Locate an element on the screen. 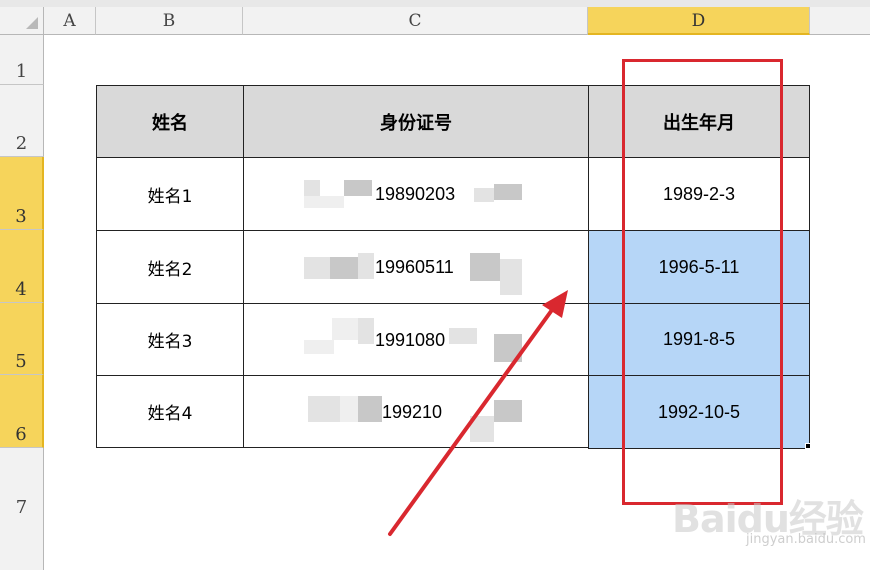  arrow-shaft is located at coordinates (473, 418).